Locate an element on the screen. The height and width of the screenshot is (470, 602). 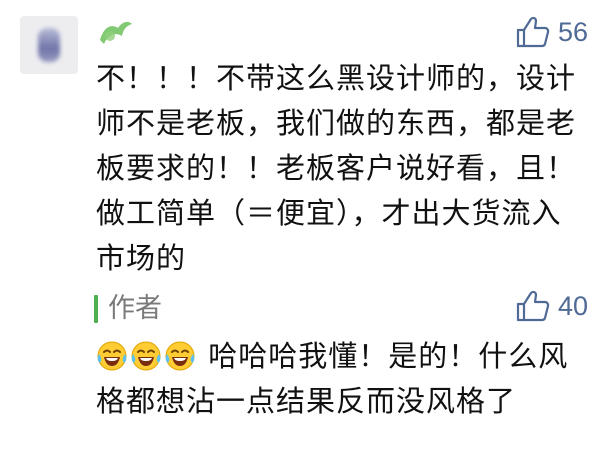
emoji-row is located at coordinates (152, 356).